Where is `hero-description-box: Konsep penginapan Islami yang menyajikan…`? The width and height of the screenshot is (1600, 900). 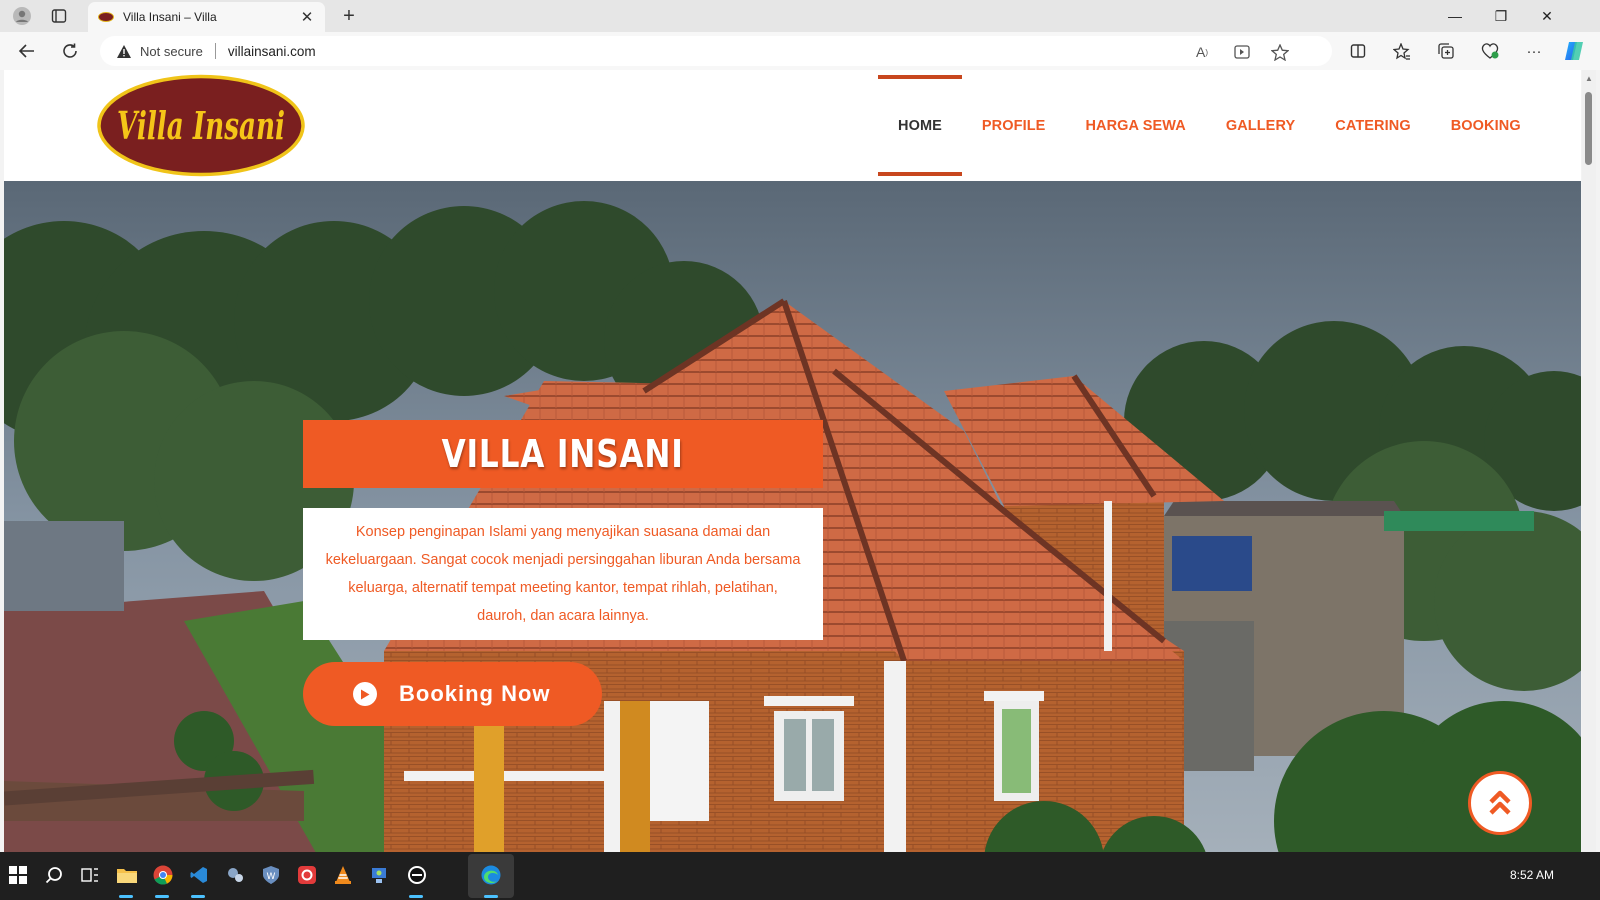
hero-description-box: Konsep penginapan Islami yang menyajikan… is located at coordinates (563, 574).